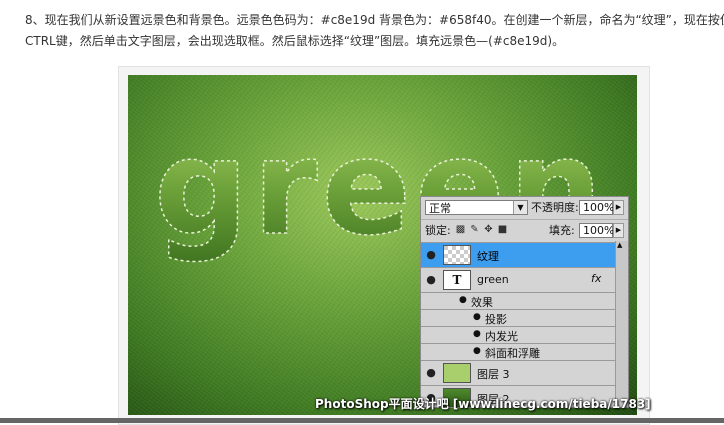 The width and height of the screenshot is (724, 425). What do you see at coordinates (621, 324) in the screenshot?
I see `layers-scrollbar: ▲` at bounding box center [621, 324].